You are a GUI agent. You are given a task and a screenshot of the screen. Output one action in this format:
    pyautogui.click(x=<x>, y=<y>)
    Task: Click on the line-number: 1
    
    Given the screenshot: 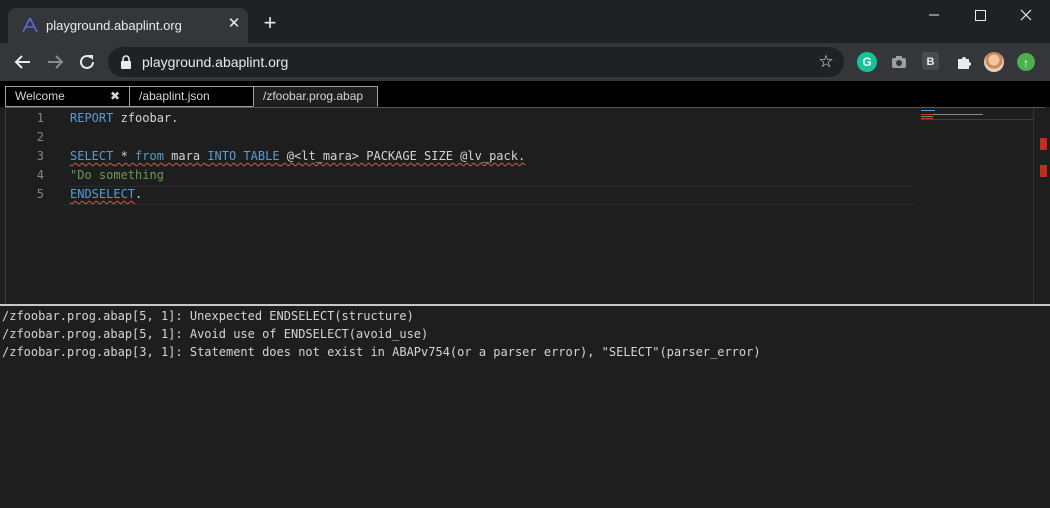 What is the action you would take?
    pyautogui.click(x=40, y=118)
    